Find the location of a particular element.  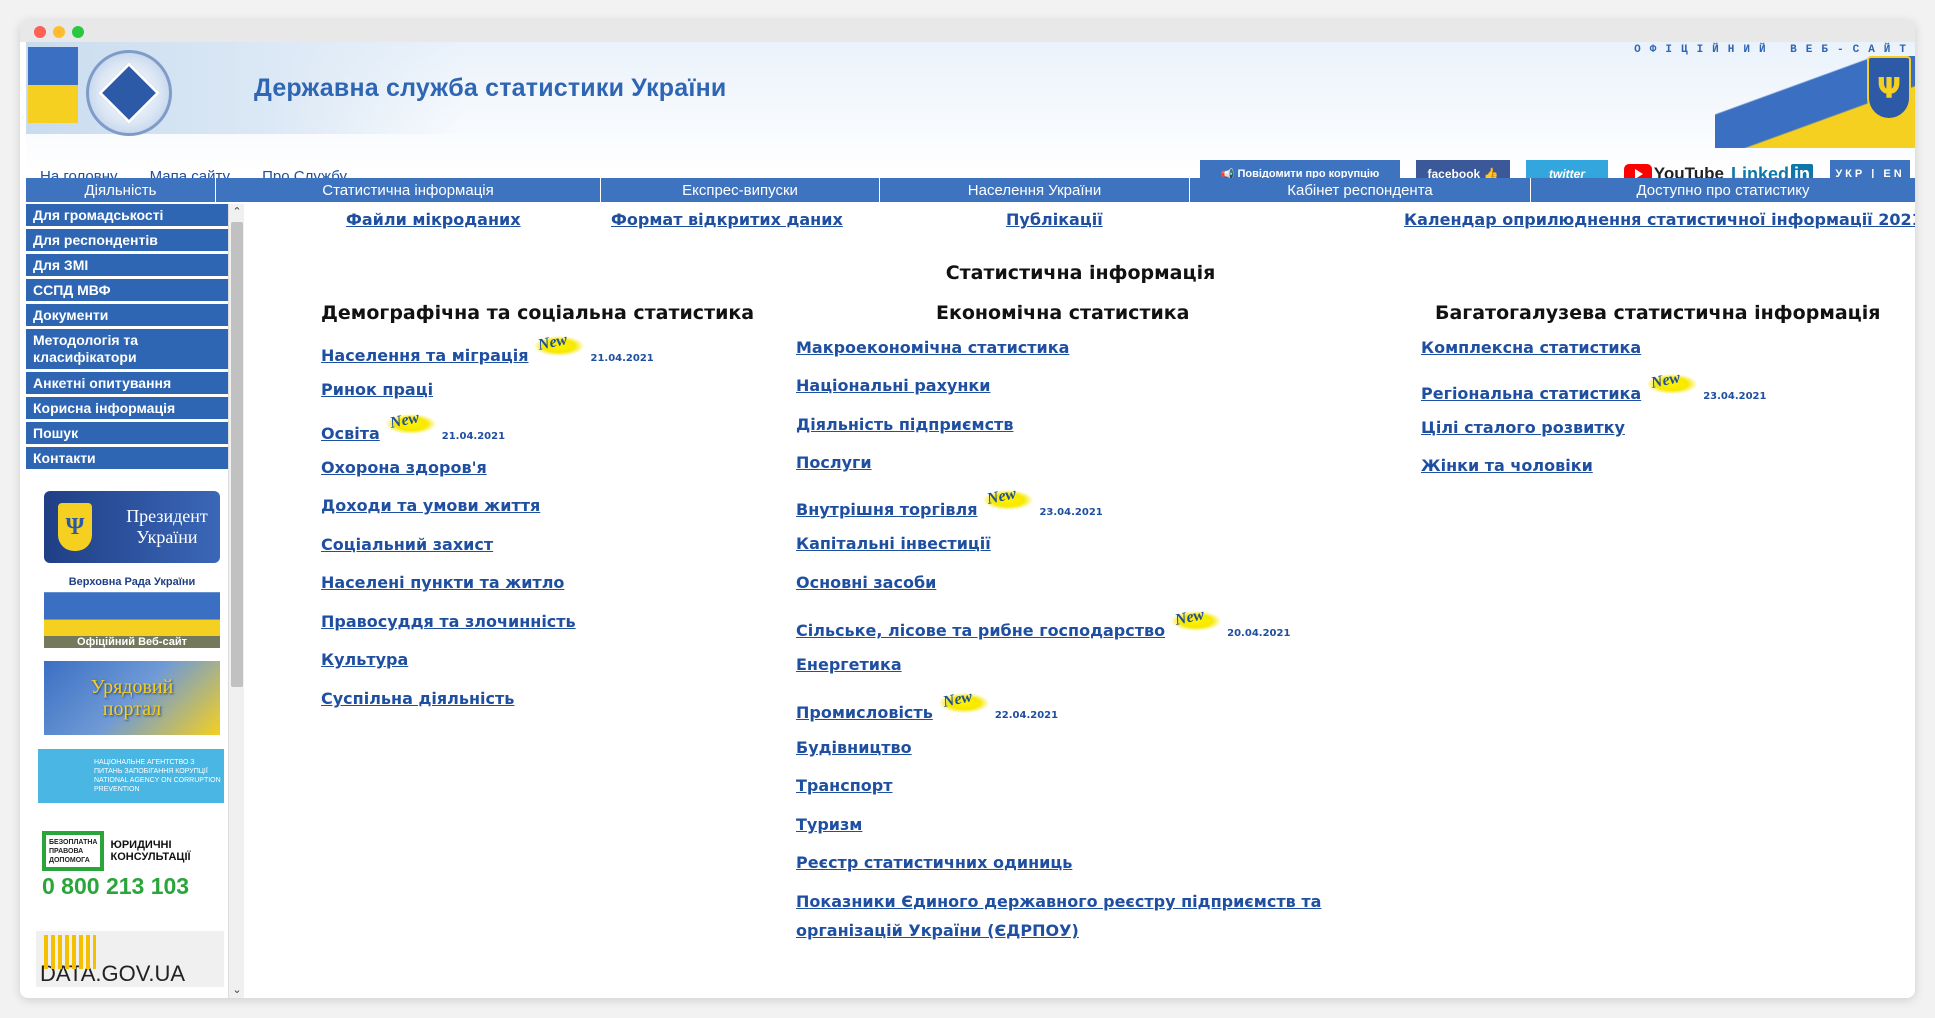

gov-portal-banner: Урядовий портал is located at coordinates (132, 698).